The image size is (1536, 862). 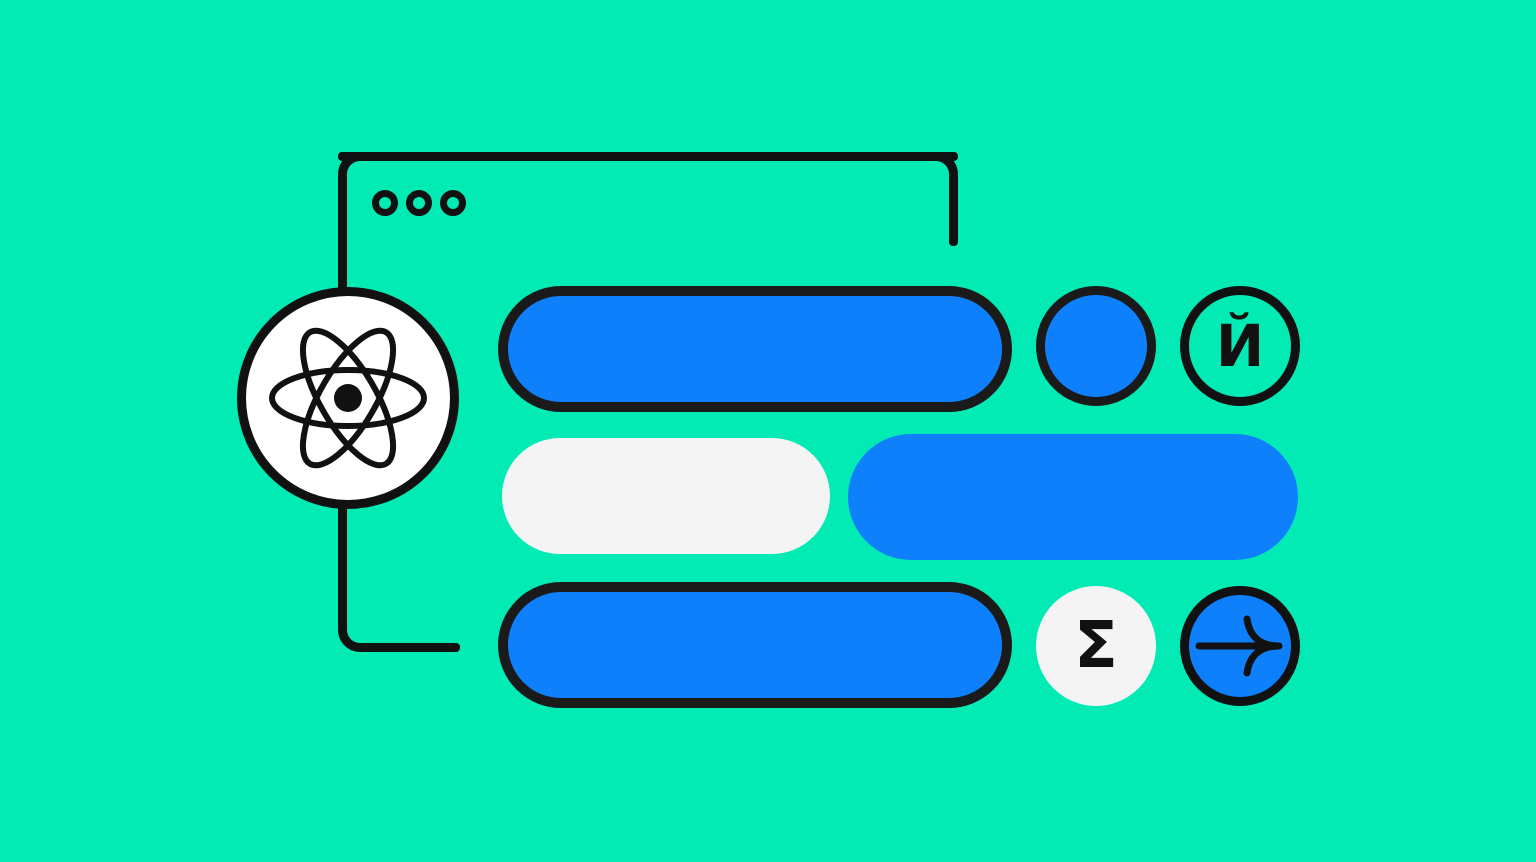 What do you see at coordinates (1073, 497) in the screenshot?
I see `blue-input-bar-wide` at bounding box center [1073, 497].